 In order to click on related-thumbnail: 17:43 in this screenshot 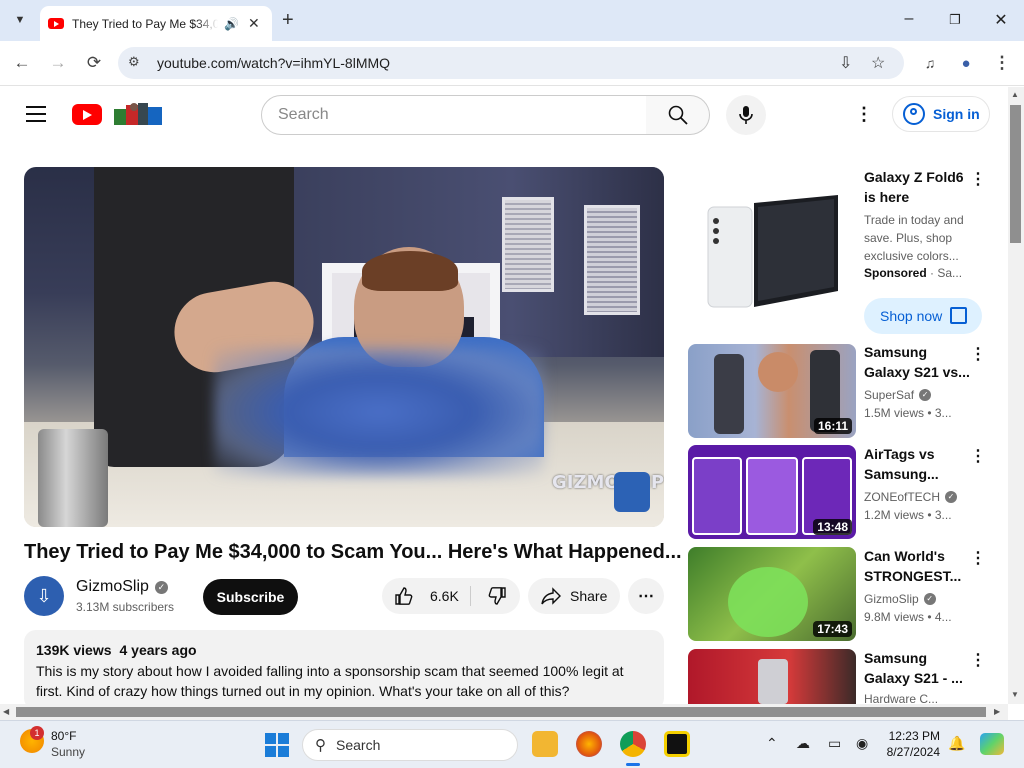, I will do `click(772, 594)`.